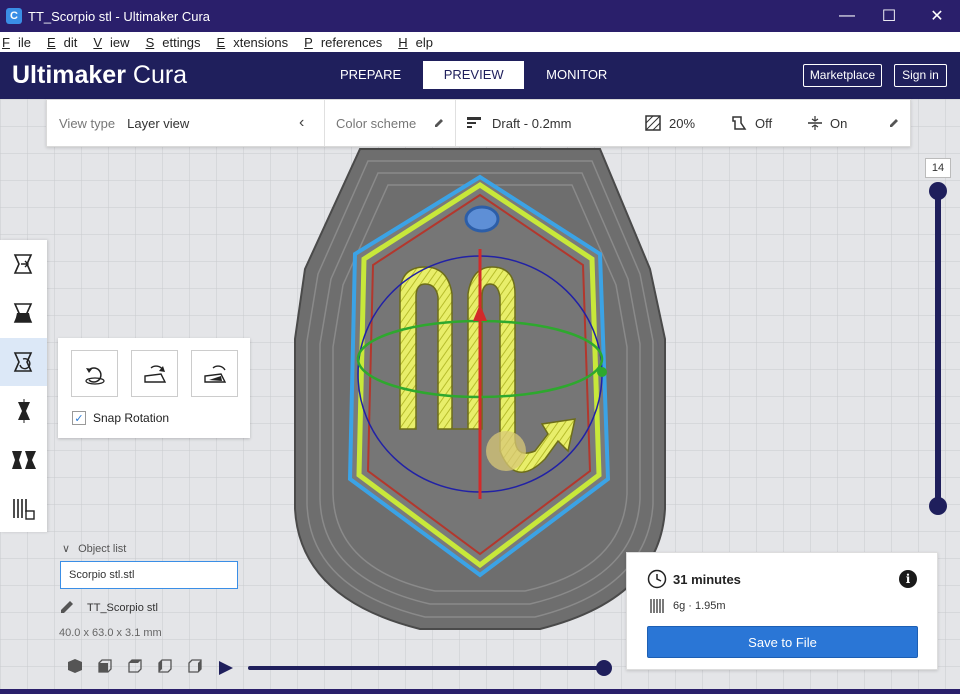  What do you see at coordinates (938, 191) in the screenshot?
I see `layer-top-handle` at bounding box center [938, 191].